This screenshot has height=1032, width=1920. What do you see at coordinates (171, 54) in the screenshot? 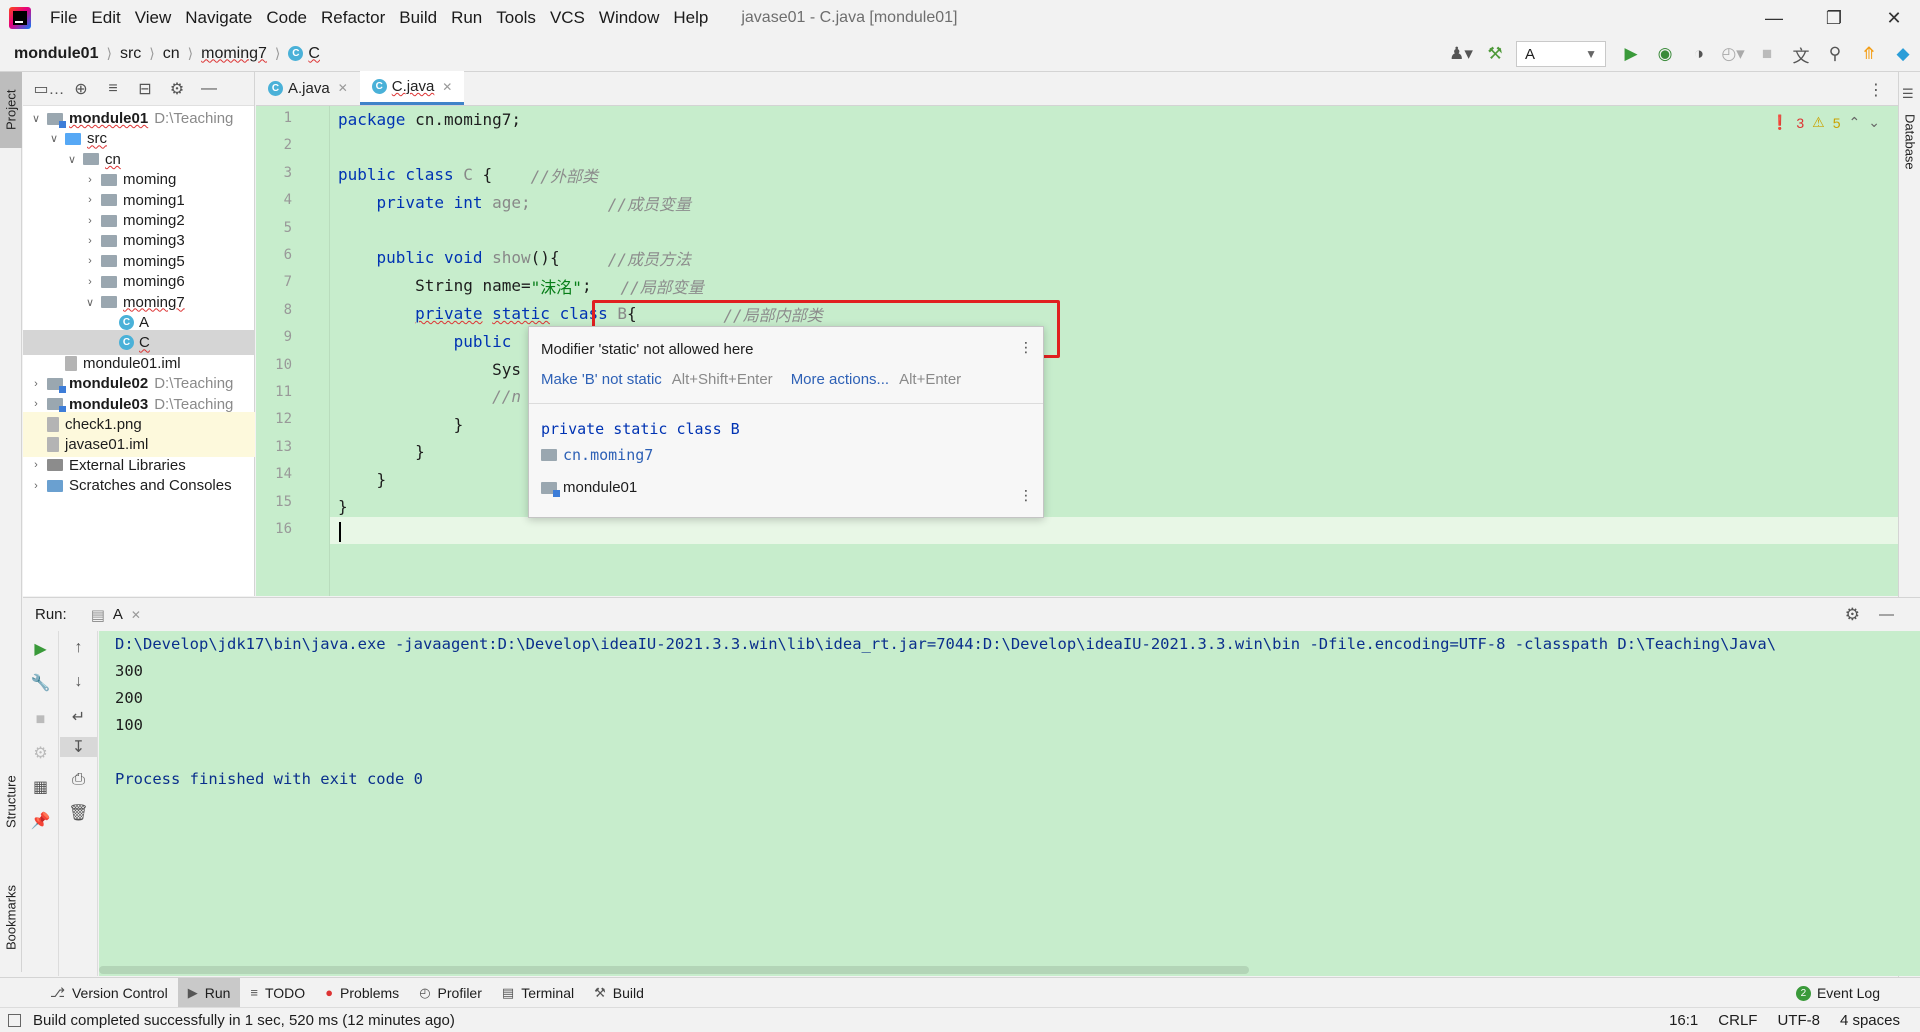
I see `breadcrumb-cn: cn` at bounding box center [171, 54].